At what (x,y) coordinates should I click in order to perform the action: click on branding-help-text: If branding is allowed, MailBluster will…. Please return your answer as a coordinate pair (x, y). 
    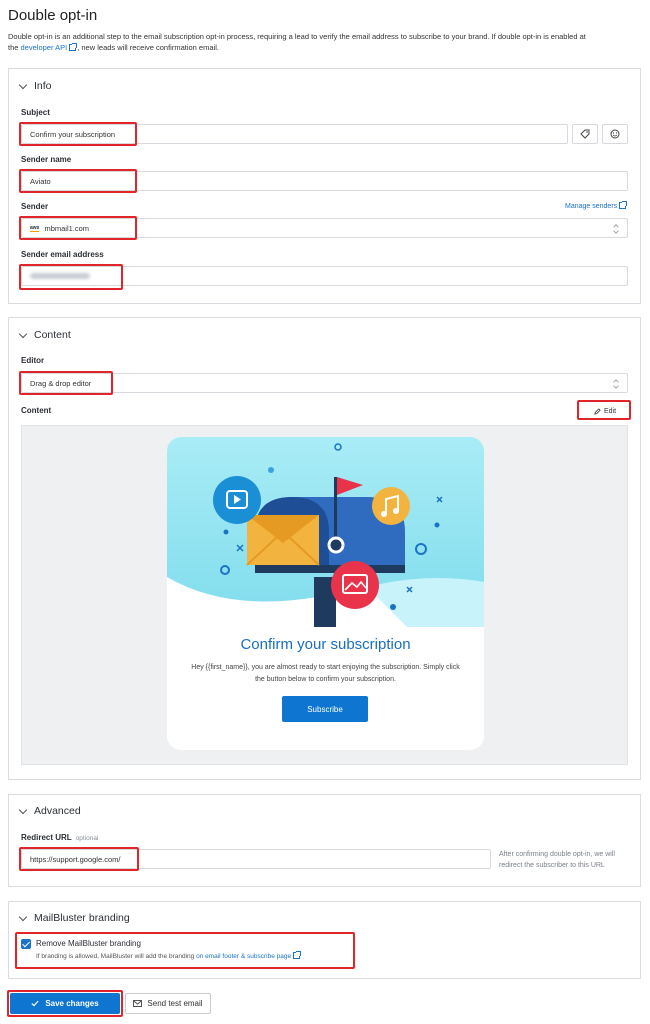
    Looking at the image, I should click on (169, 955).